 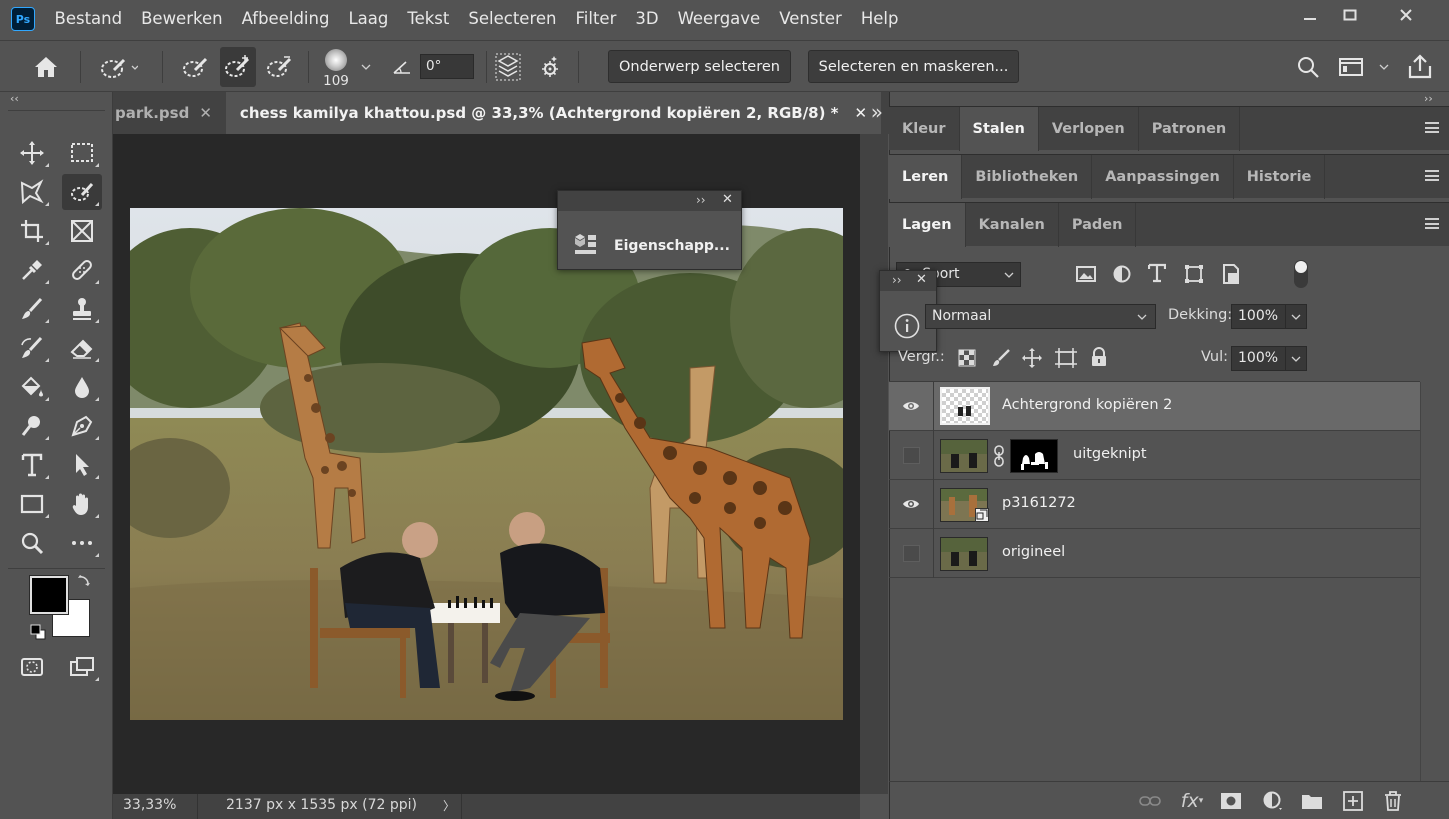 What do you see at coordinates (32, 309) in the screenshot?
I see `brush-tool-icon` at bounding box center [32, 309].